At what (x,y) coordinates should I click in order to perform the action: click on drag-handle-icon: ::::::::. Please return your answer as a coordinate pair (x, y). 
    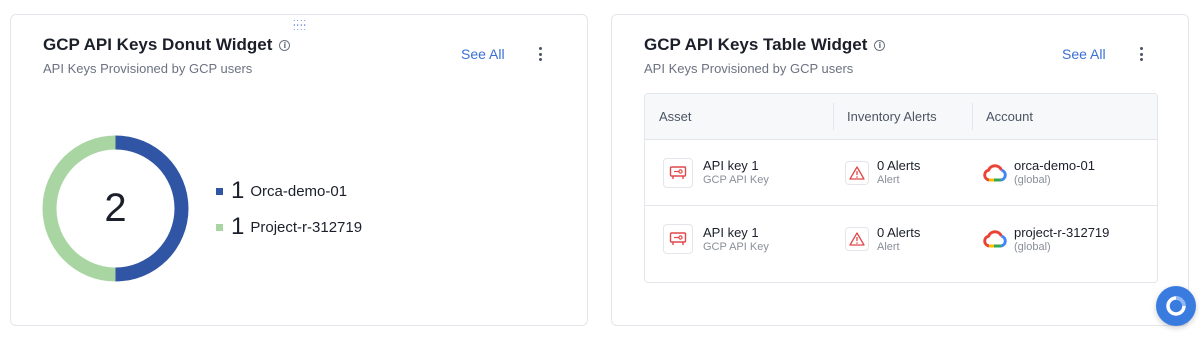
    Looking at the image, I should click on (300, 25).